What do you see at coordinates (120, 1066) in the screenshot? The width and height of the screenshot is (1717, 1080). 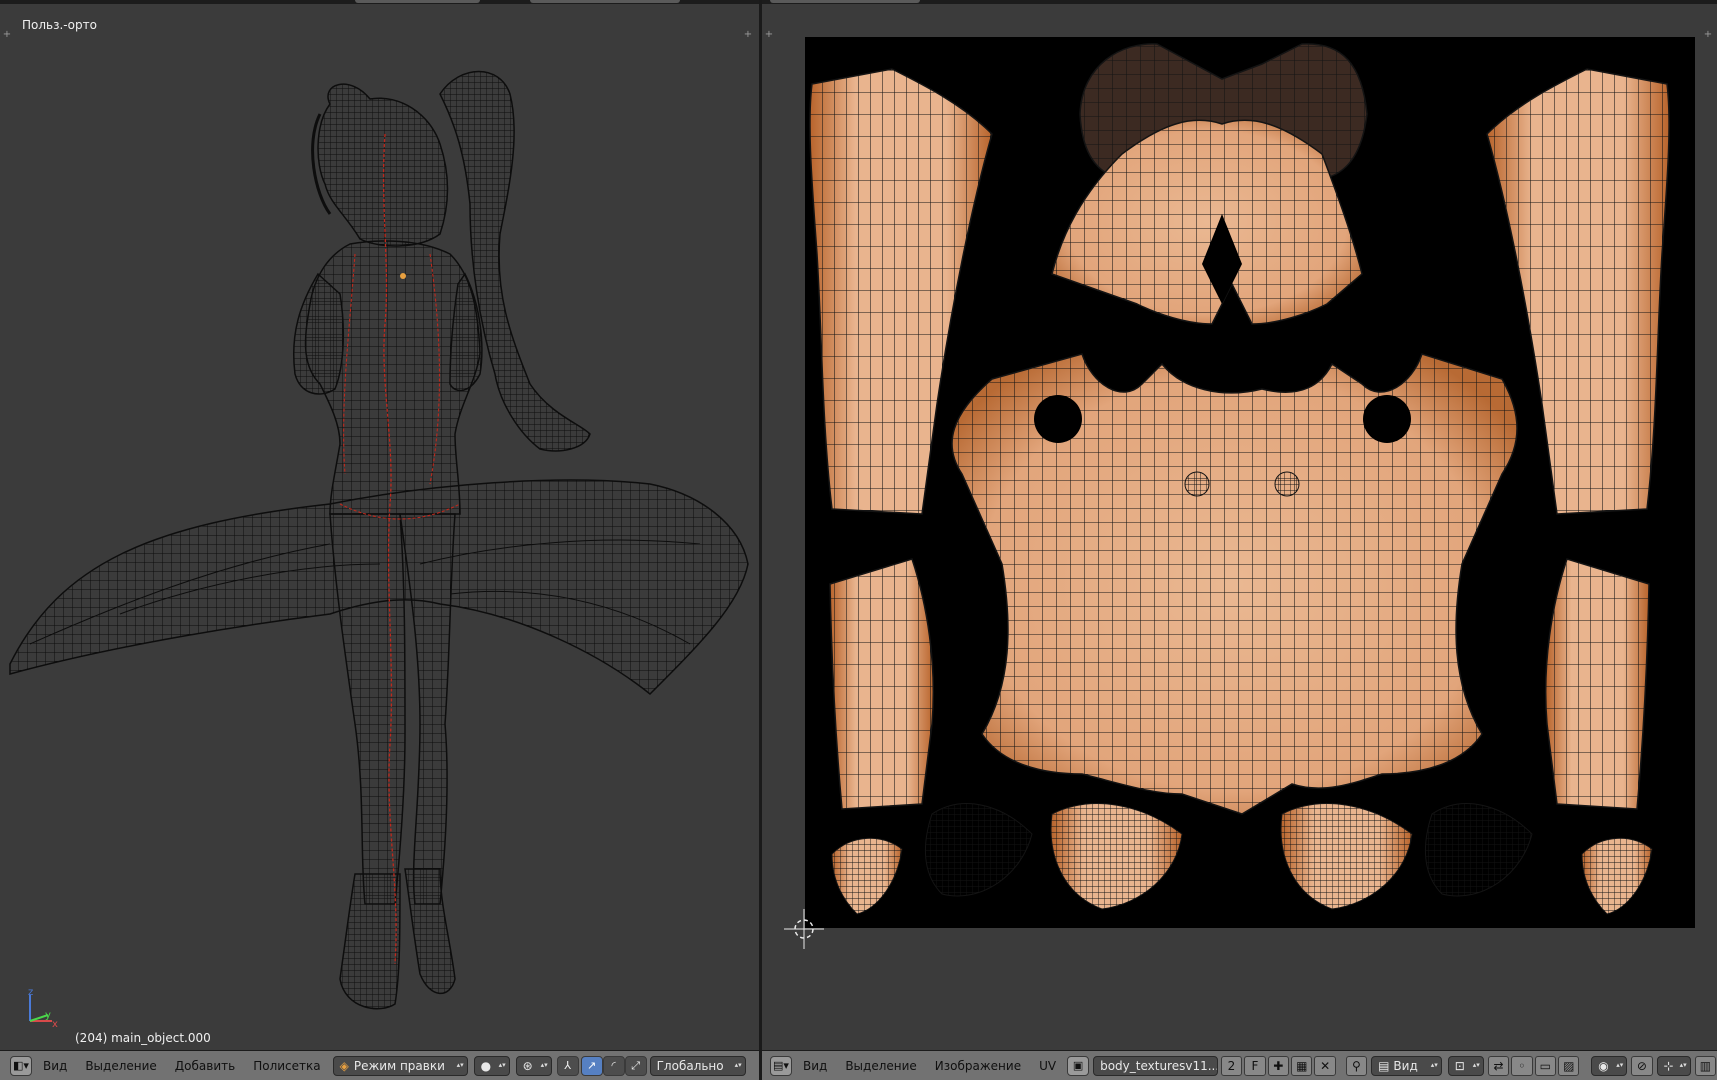 I see `menu-select: Выделение` at bounding box center [120, 1066].